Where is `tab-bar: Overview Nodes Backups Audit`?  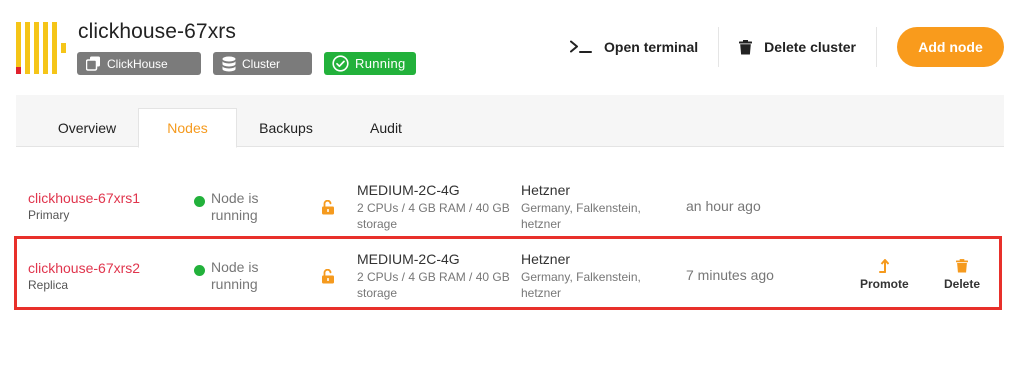 tab-bar: Overview Nodes Backups Audit is located at coordinates (510, 121).